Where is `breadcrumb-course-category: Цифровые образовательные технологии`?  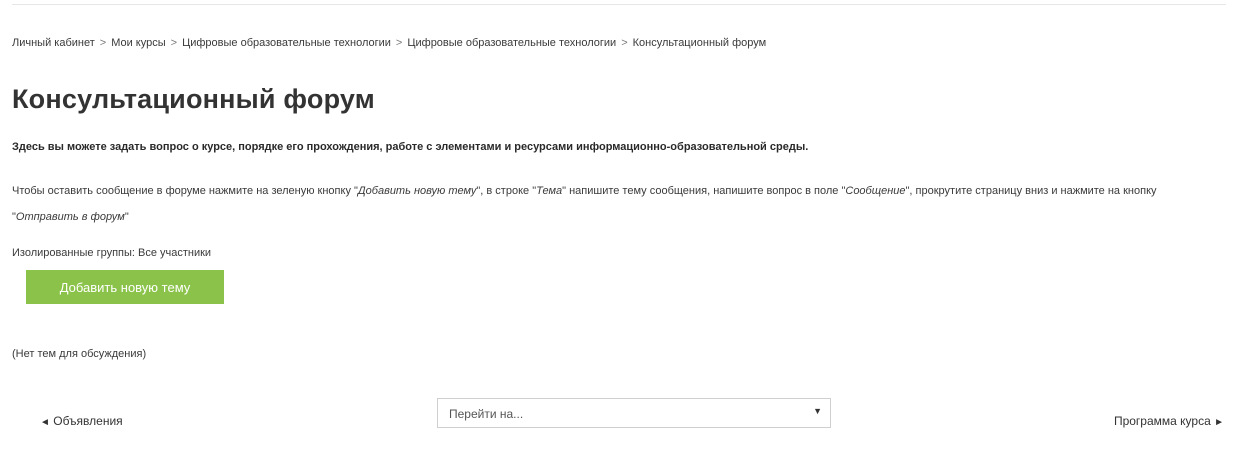
breadcrumb-course-category: Цифровые образовательные технологии is located at coordinates (286, 43).